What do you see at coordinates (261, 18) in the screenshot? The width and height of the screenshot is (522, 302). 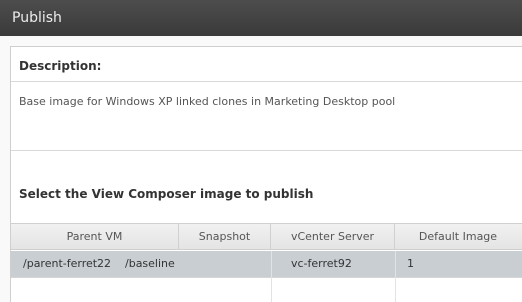 I see `dialog-title-bar: Publish` at bounding box center [261, 18].